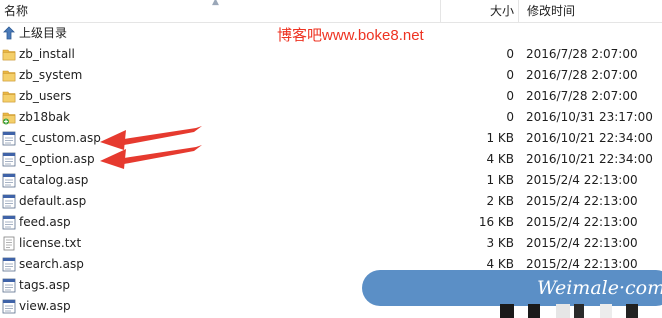 This screenshot has width=662, height=318. Describe the element at coordinates (500, 243) in the screenshot. I see `file-size: 3 KB` at that location.